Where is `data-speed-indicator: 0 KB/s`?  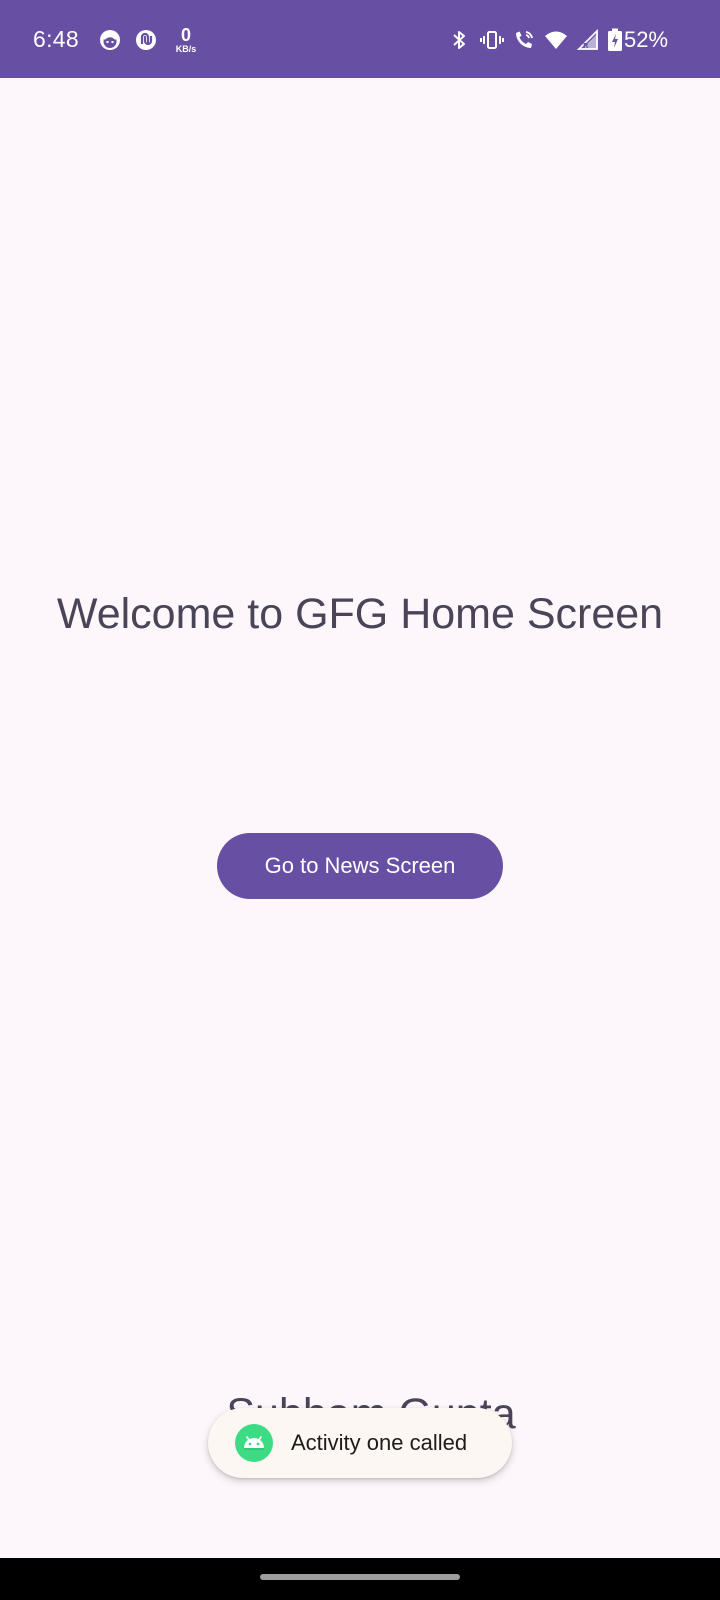
data-speed-indicator: 0 KB/s is located at coordinates (186, 40).